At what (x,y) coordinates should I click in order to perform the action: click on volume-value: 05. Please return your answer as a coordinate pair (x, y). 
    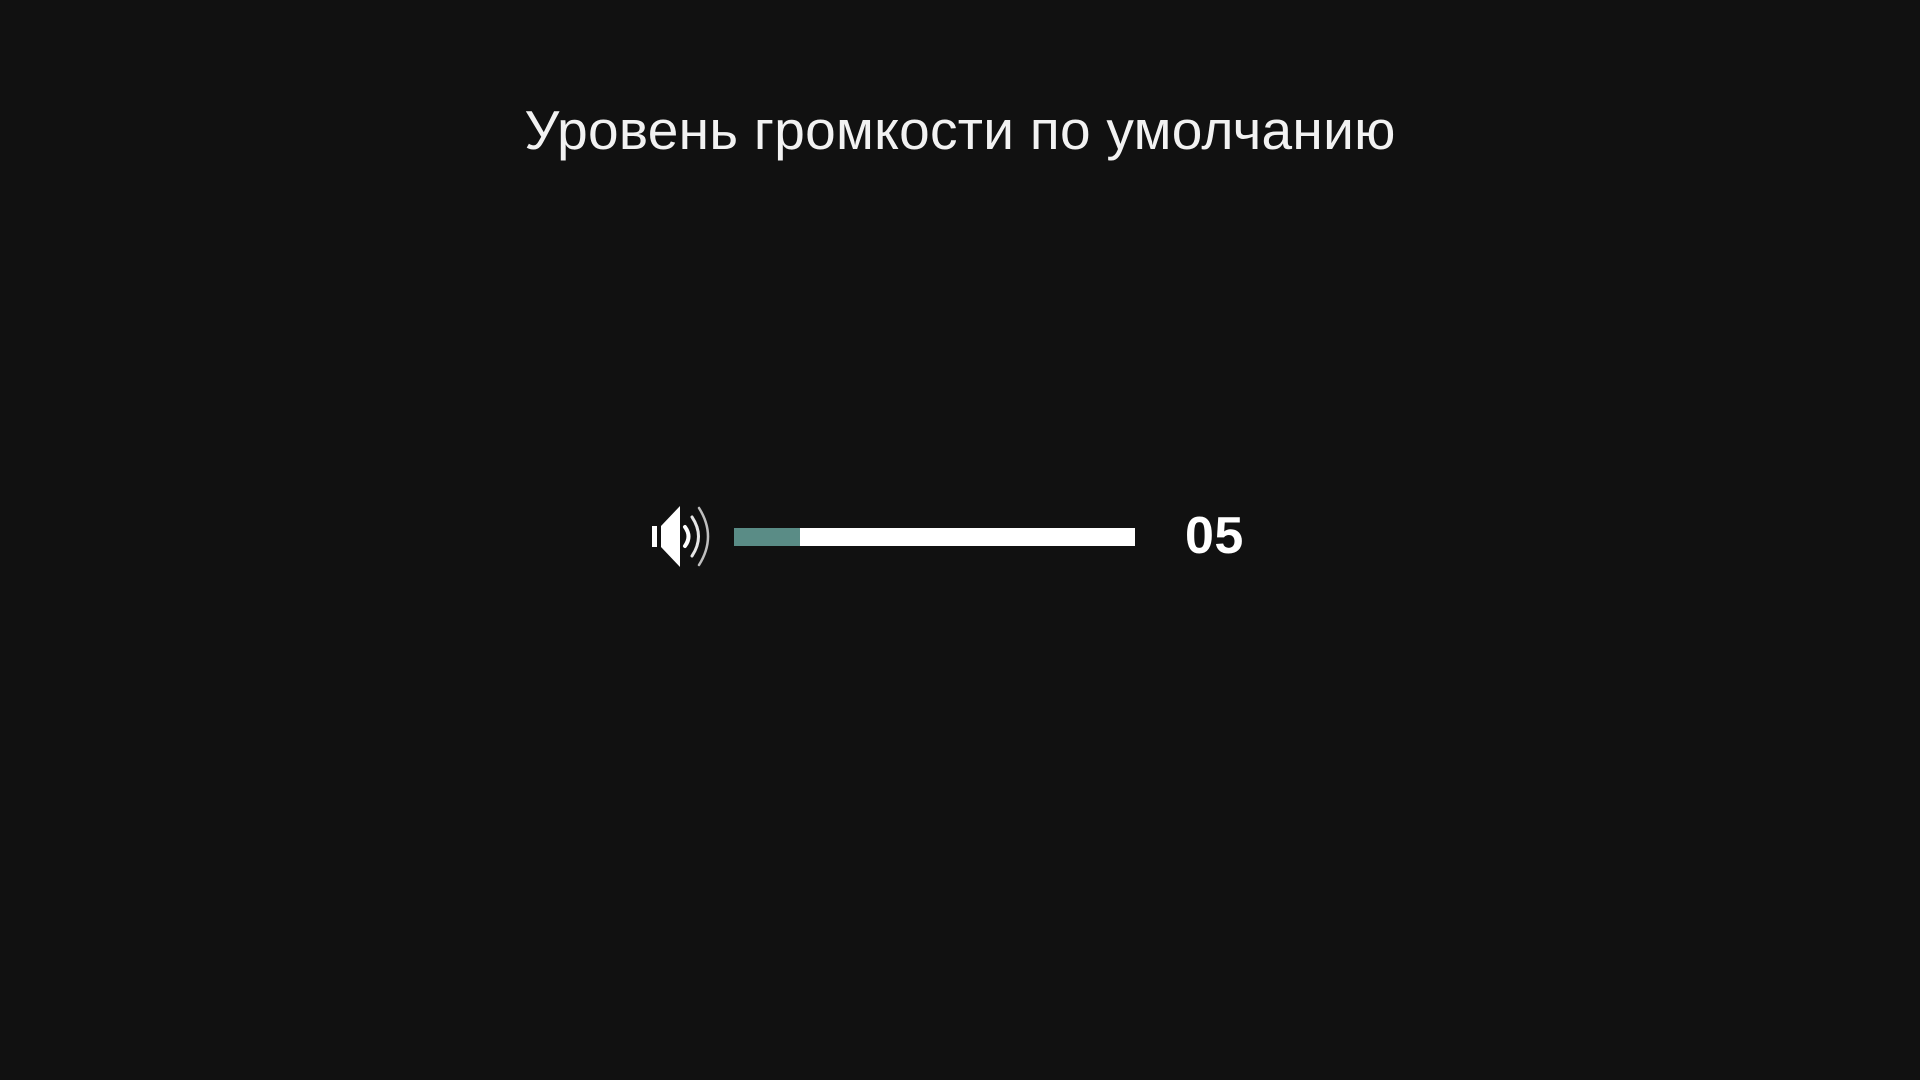
    Looking at the image, I should click on (1214, 536).